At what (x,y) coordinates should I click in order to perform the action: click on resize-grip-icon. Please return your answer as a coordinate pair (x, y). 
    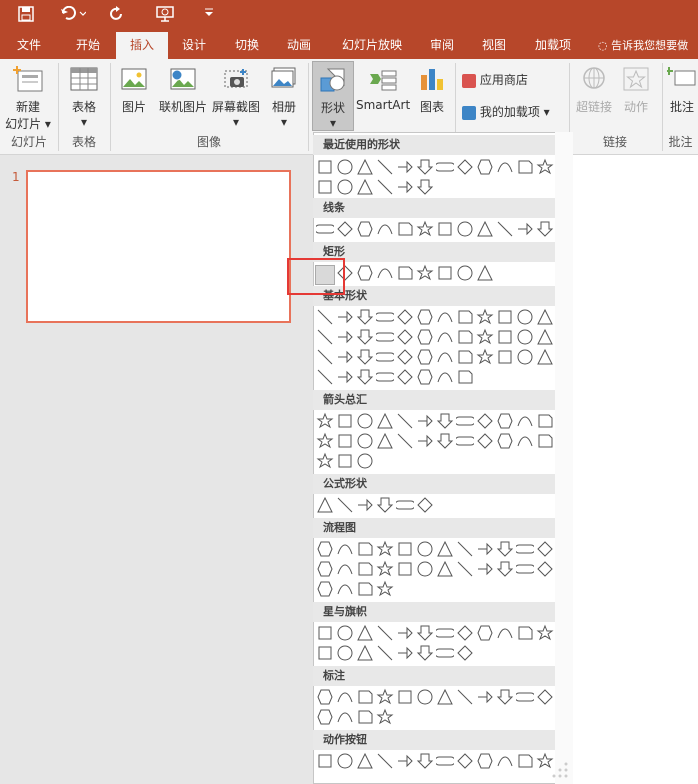
    Looking at the image, I should click on (555, 769).